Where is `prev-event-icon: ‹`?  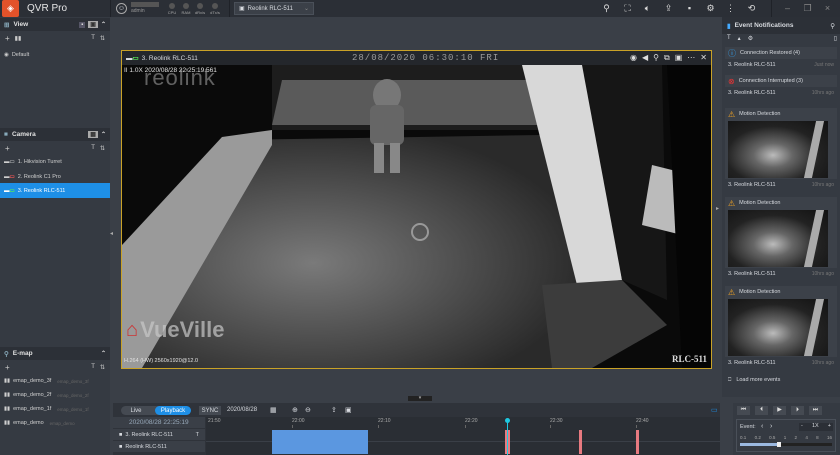 prev-event-icon: ‹ is located at coordinates (762, 426).